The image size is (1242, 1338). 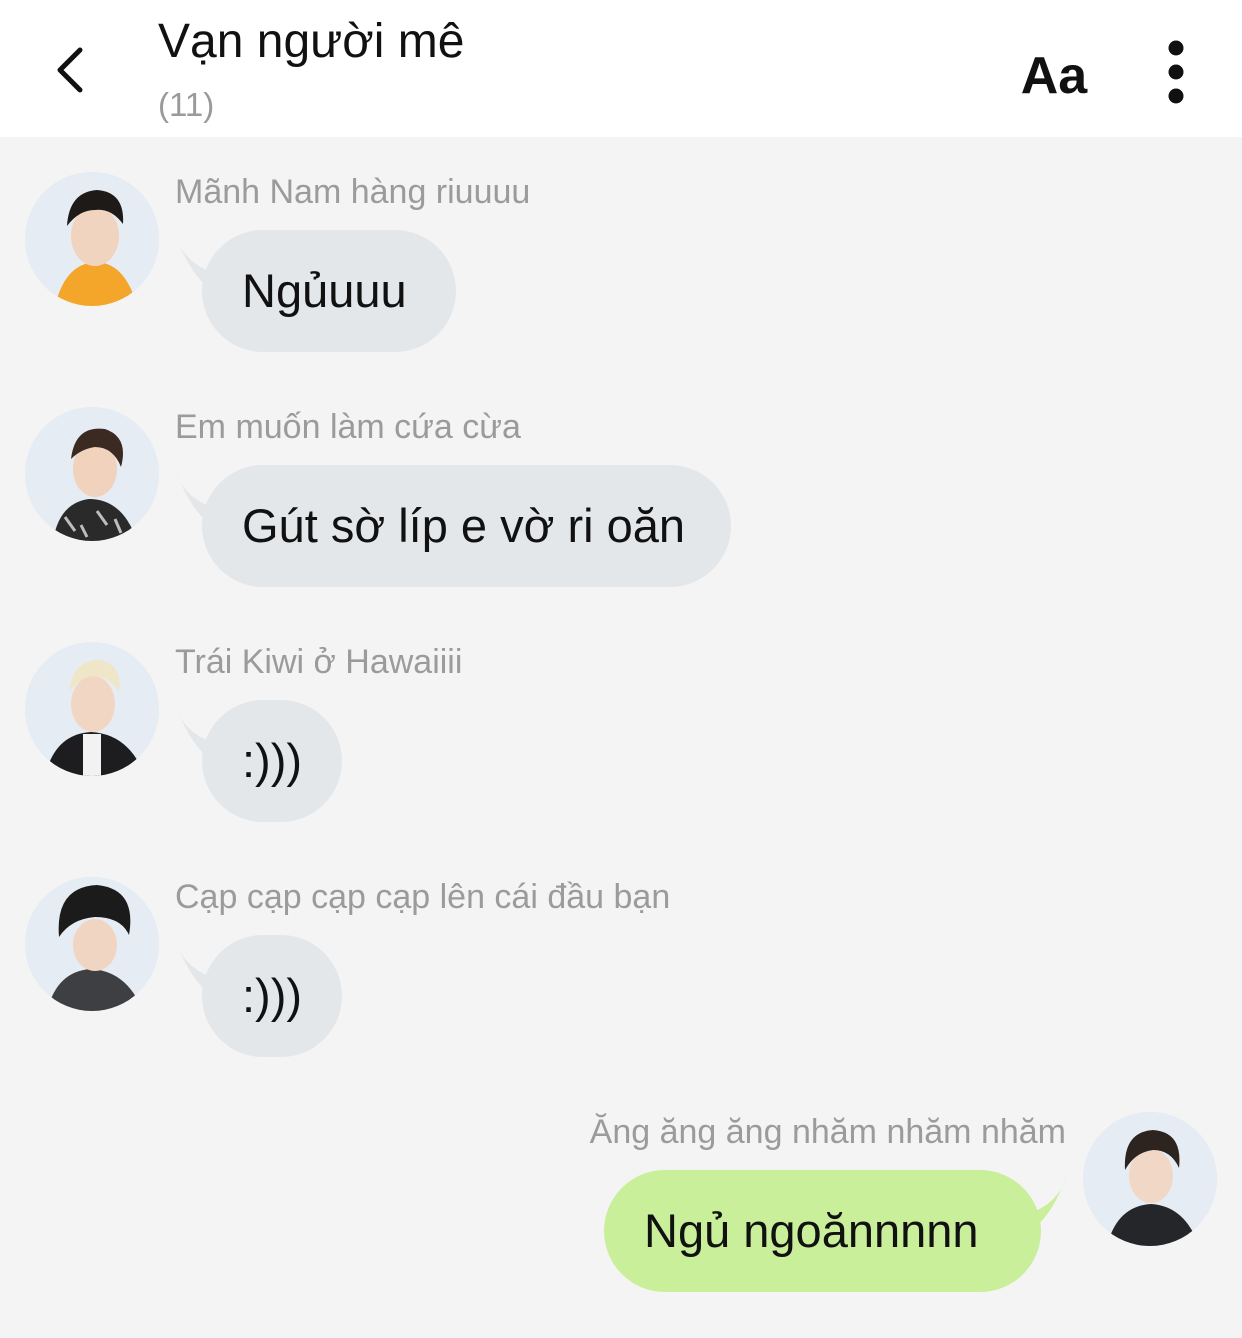 I want to click on chat-header: Vạn người mê (11) Aa, so click(x=621, y=68).